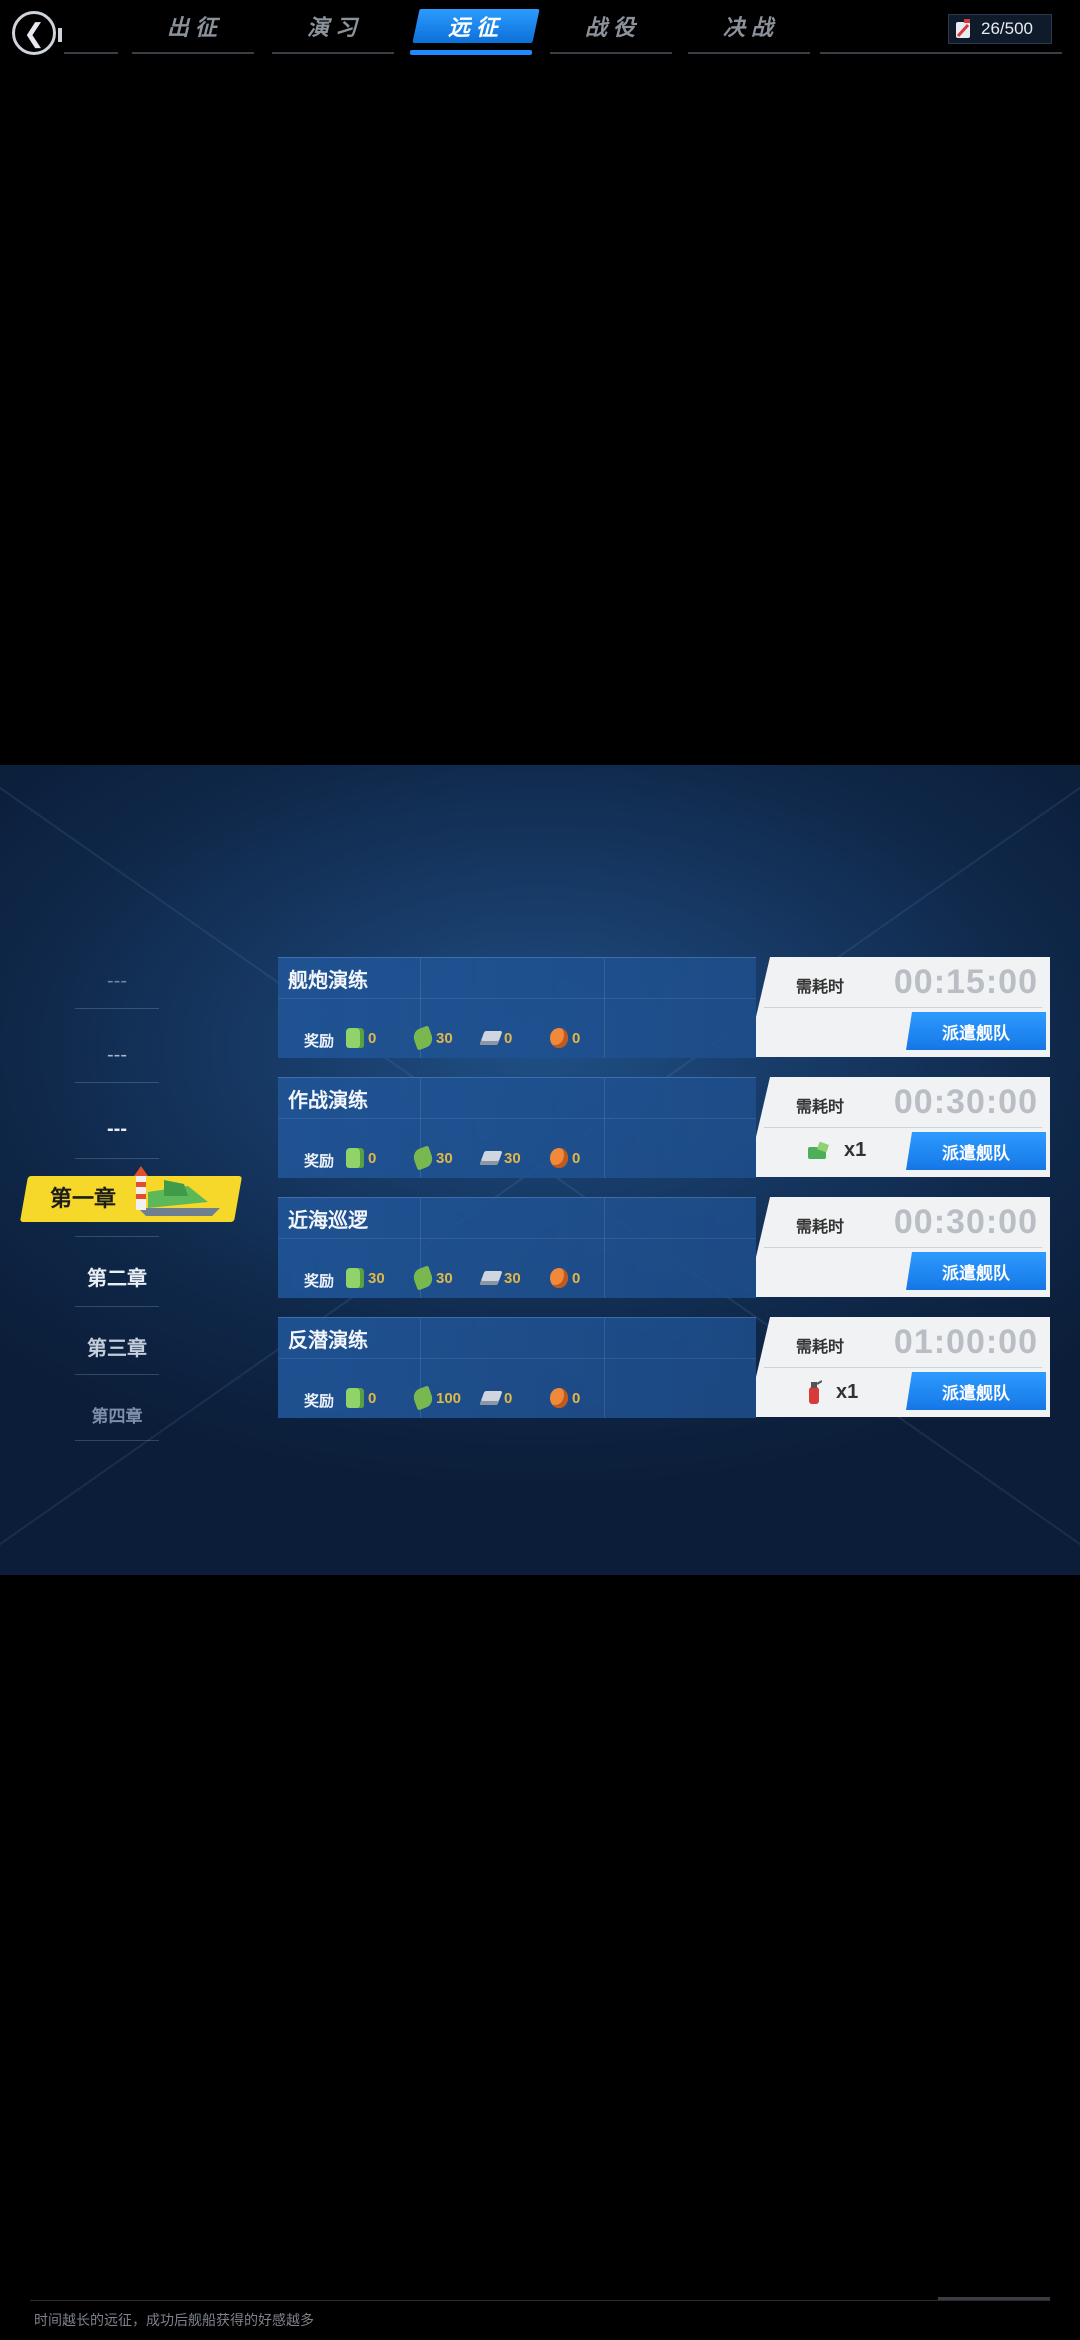  Describe the element at coordinates (83, 1199) in the screenshot. I see `chapter-item-1: 第一章` at that location.